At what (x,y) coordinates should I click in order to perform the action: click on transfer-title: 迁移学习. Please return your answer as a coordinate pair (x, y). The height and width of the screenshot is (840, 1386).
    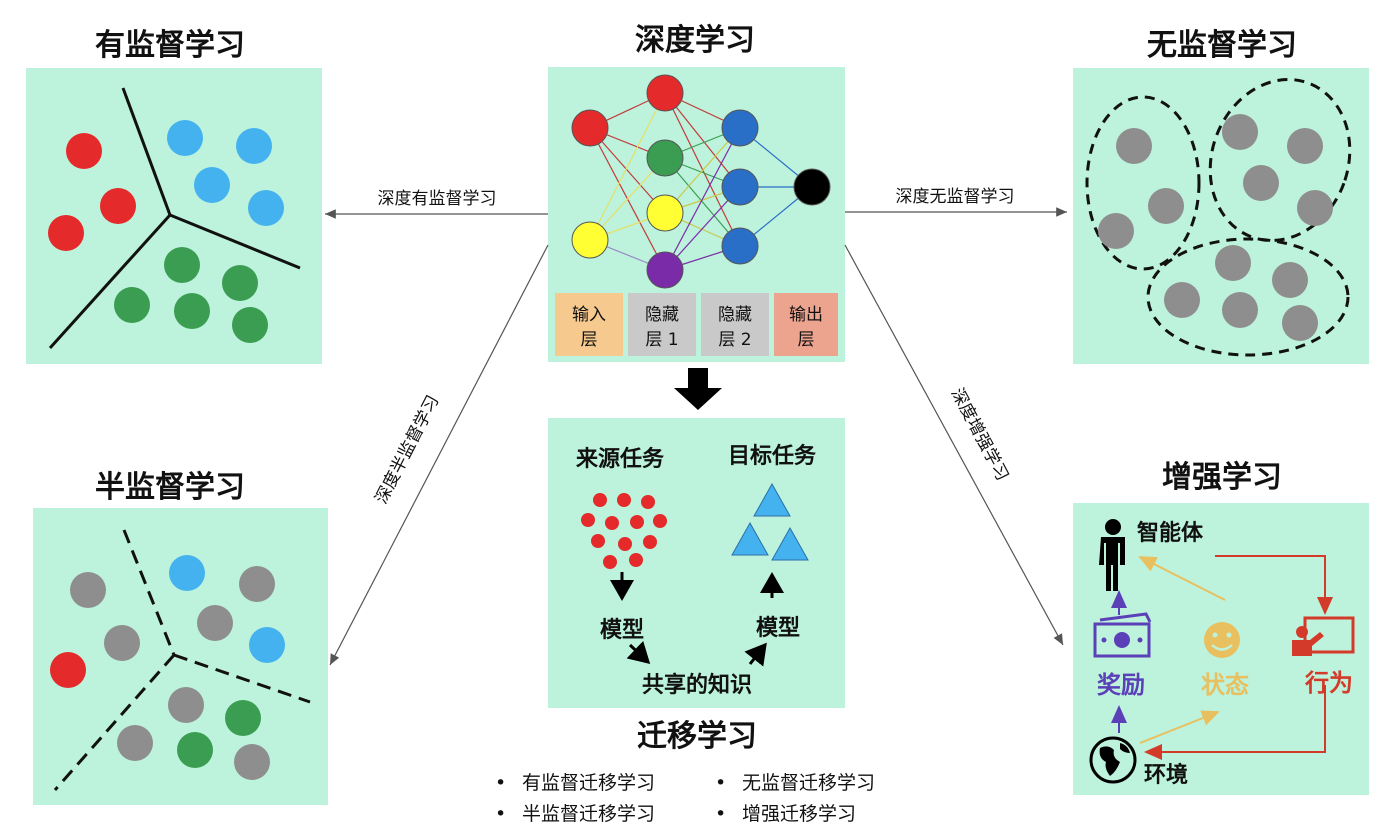
    Looking at the image, I should click on (697, 736).